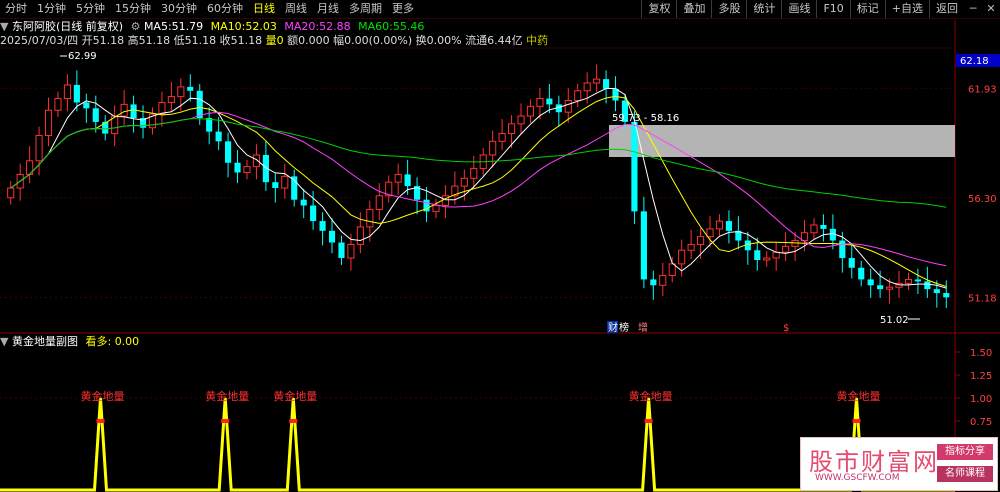 This screenshot has width=1000, height=492. What do you see at coordinates (894, 320) in the screenshot?
I see `low-price-label: 51.02` at bounding box center [894, 320].